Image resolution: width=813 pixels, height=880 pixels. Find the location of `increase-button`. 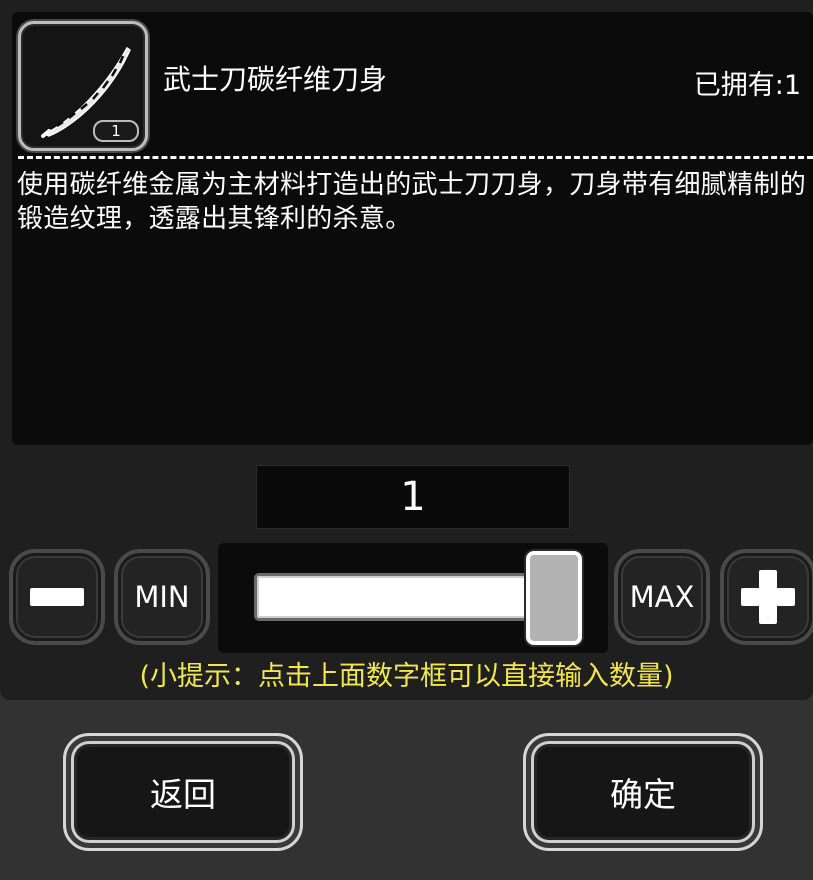

increase-button is located at coordinates (766, 597).